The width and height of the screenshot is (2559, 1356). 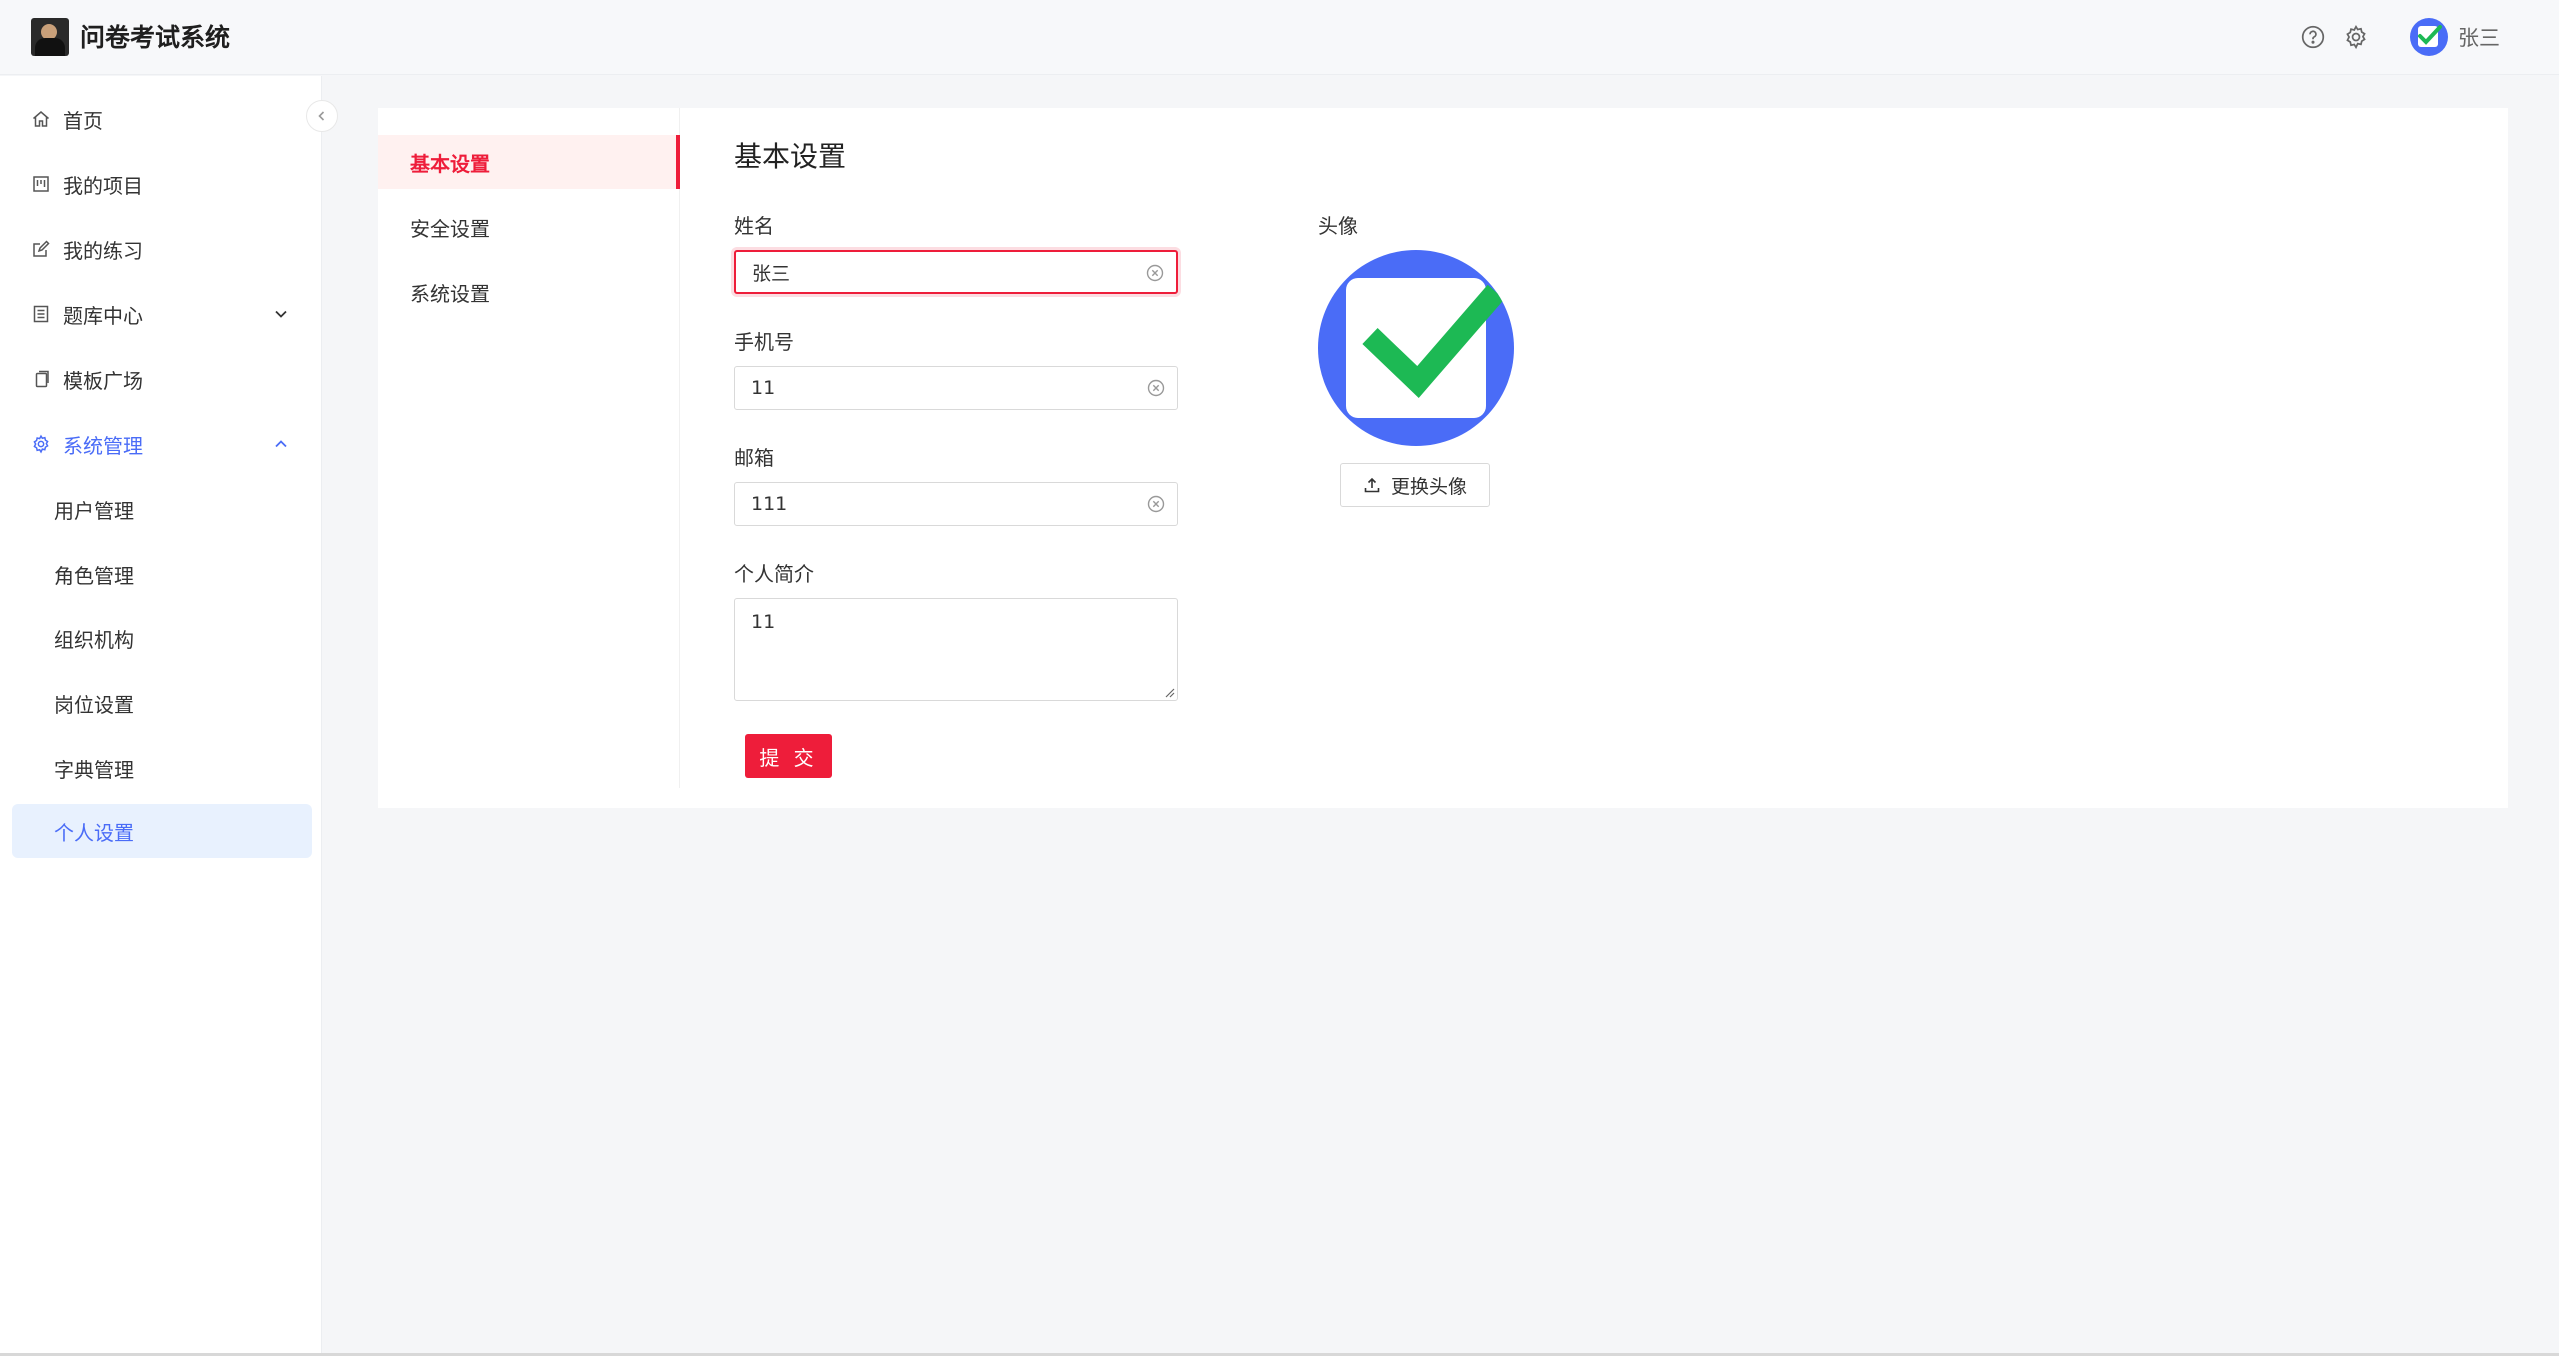 What do you see at coordinates (162, 768) in the screenshot?
I see `sidebar-subitem-dictionary: 字典管理` at bounding box center [162, 768].